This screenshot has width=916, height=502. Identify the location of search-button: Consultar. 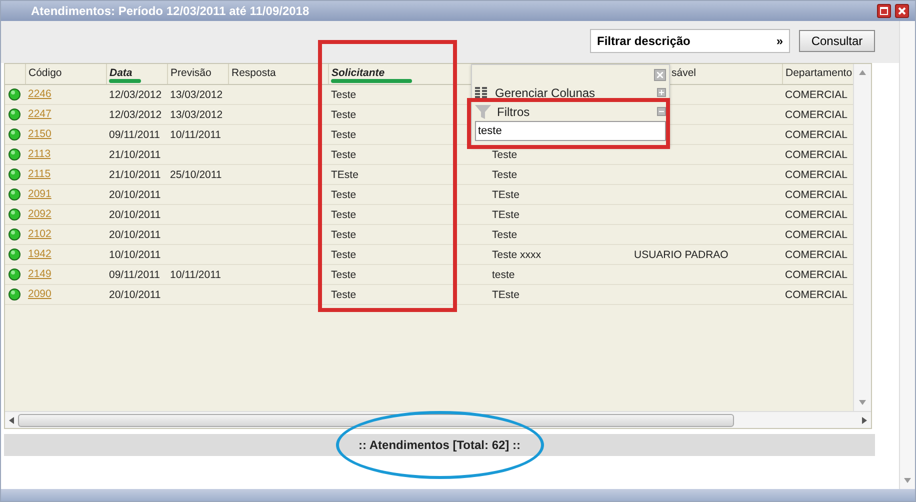
(837, 41).